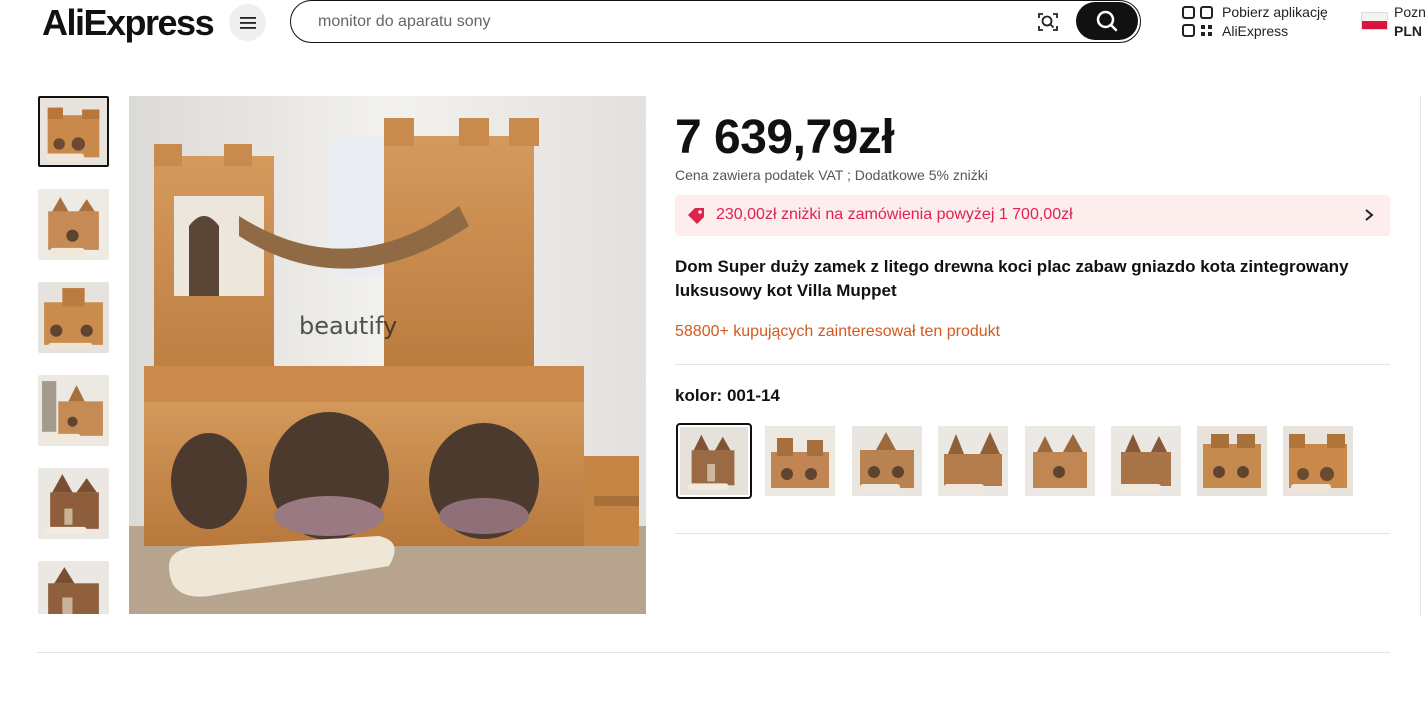 This screenshot has width=1425, height=710. What do you see at coordinates (1409, 22) in the screenshot?
I see `language-currency-selector: Pozn PLN` at bounding box center [1409, 22].